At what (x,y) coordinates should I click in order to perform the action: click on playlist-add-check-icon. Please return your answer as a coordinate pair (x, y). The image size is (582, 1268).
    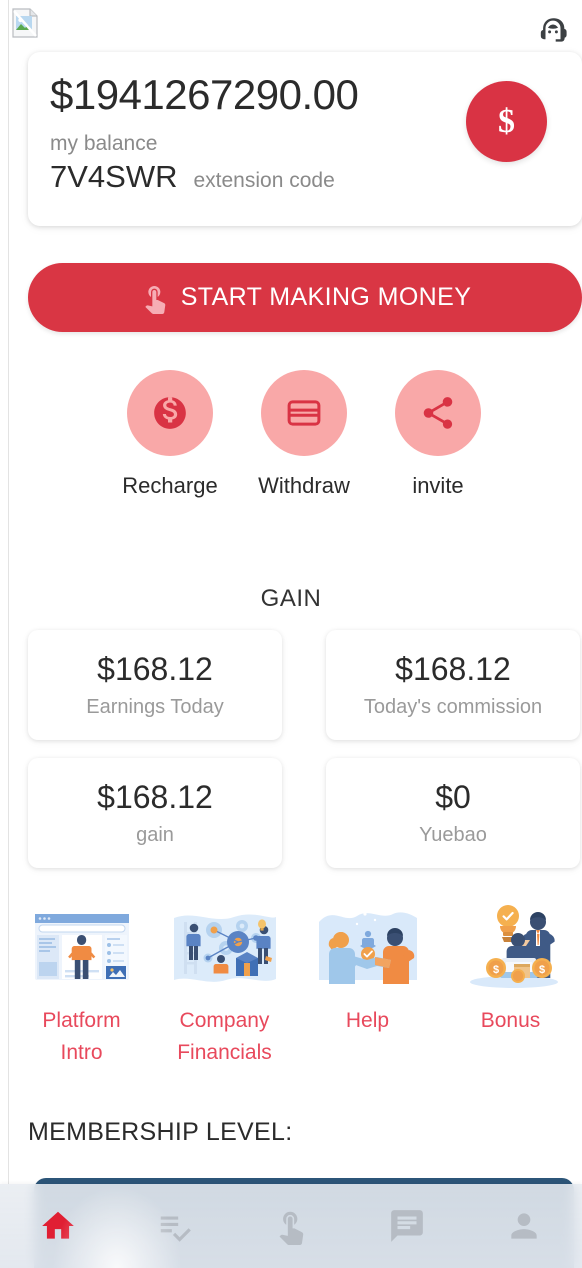
    Looking at the image, I should click on (175, 1229).